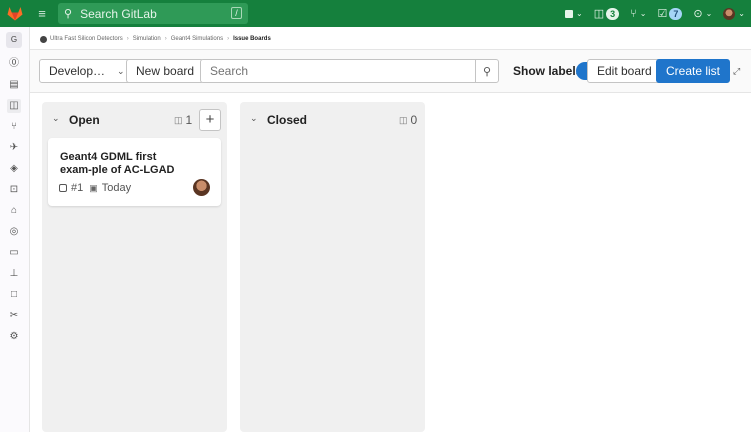  I want to click on breadcrumb-item-subgroup: Simulation, so click(147, 39).